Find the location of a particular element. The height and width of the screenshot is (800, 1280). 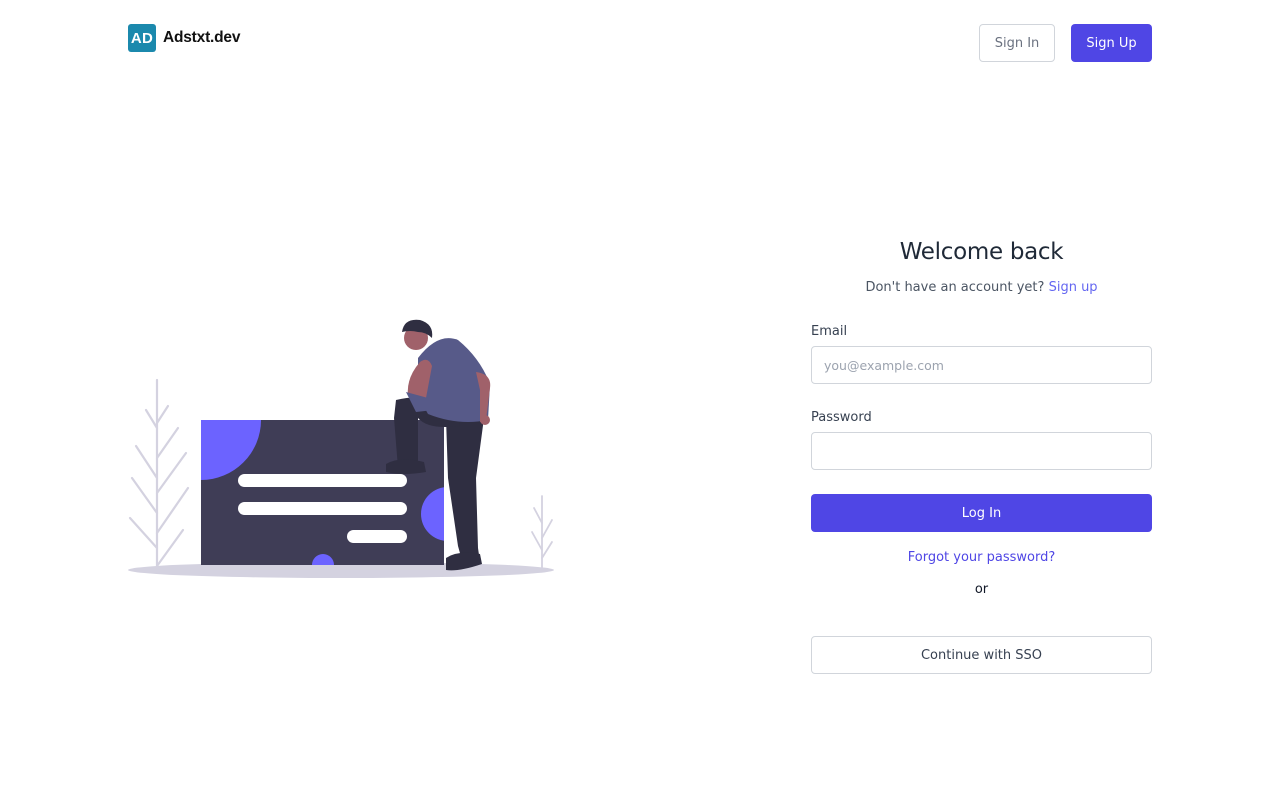

signup-prompt-text: Don't have an account yet? is located at coordinates (955, 287).